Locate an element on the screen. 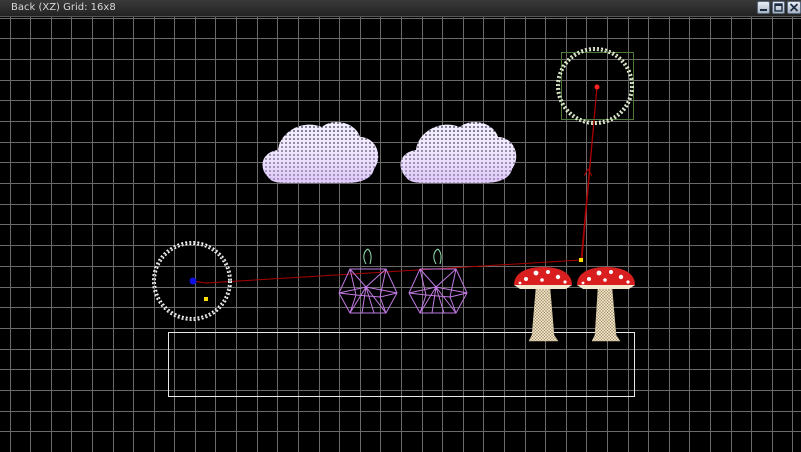 The image size is (801, 452). window-title: Back (XZ) Grid: 16x8 is located at coordinates (63, 7).